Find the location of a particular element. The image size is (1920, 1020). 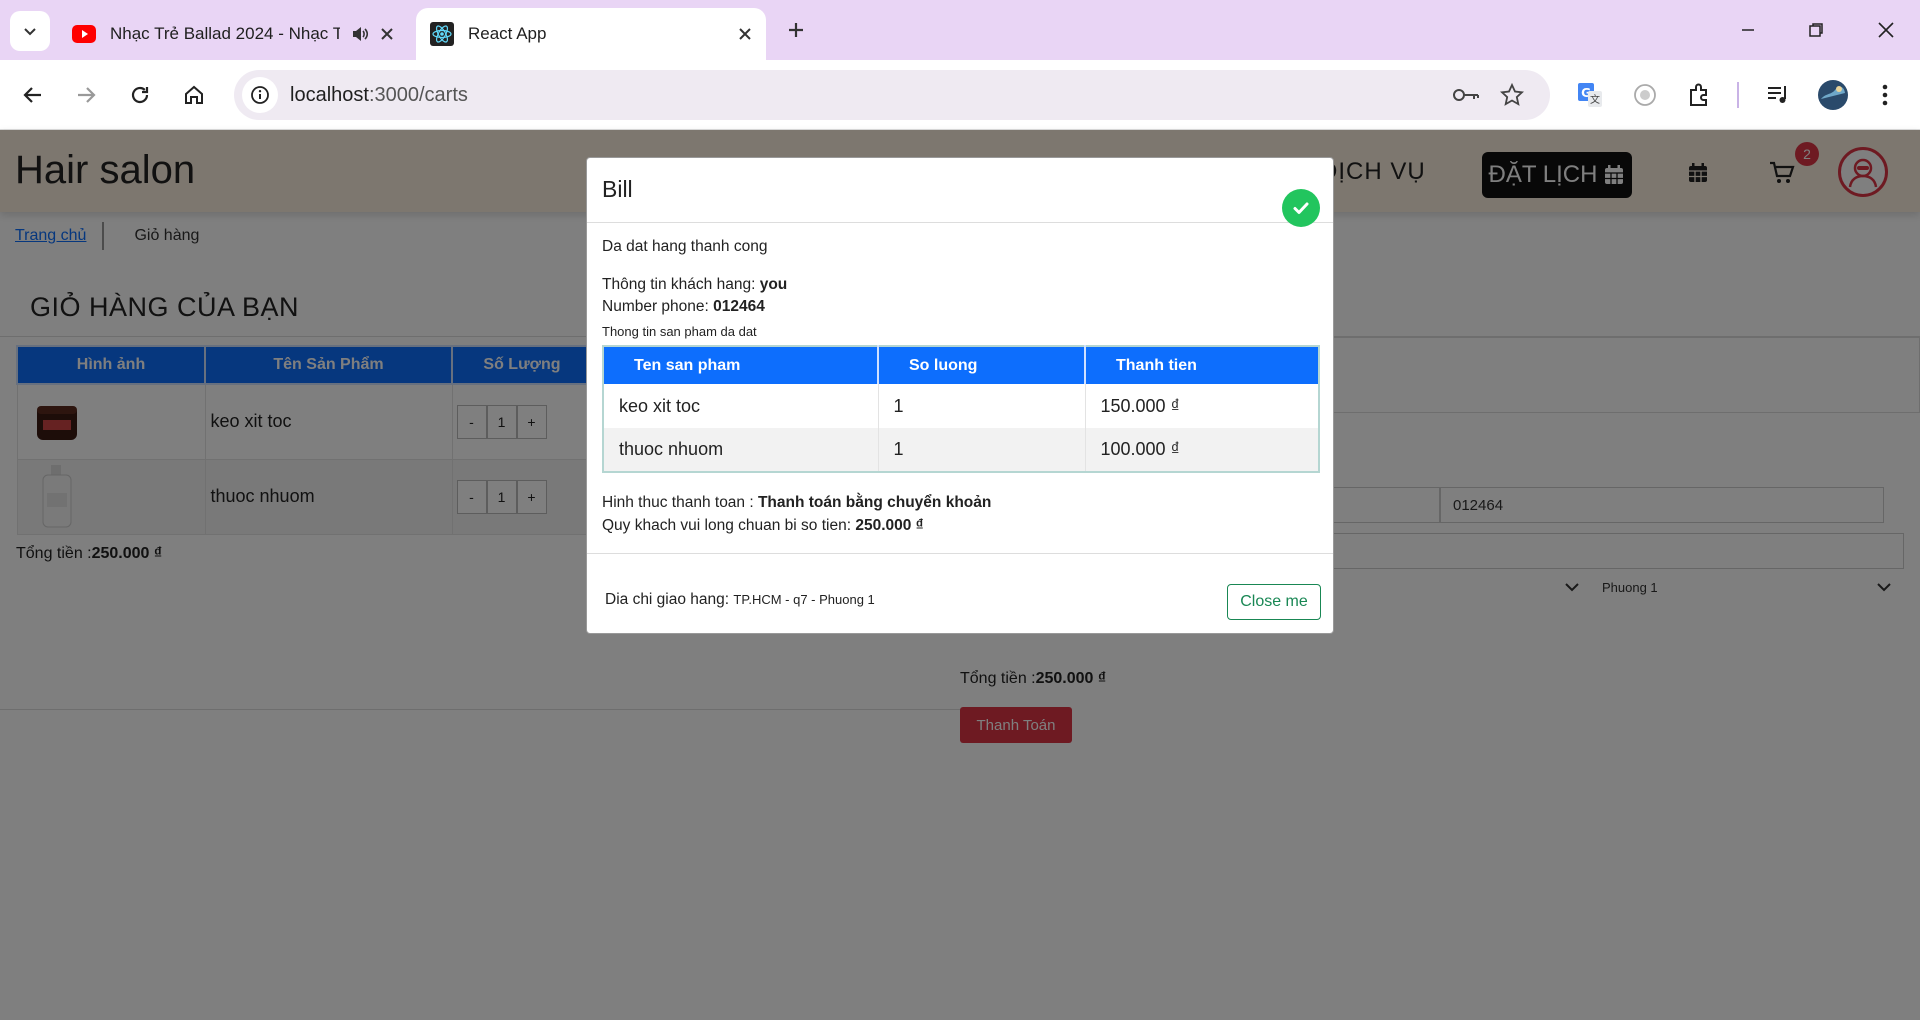

close-button: Close me is located at coordinates (1274, 602).